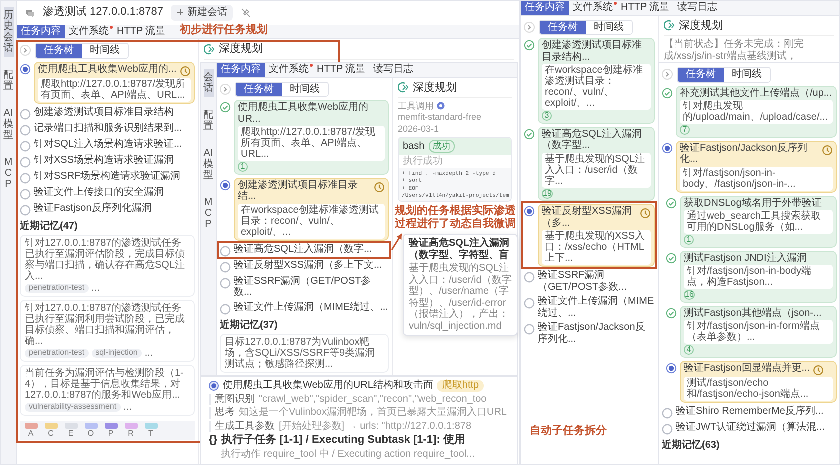 Image resolution: width=840 pixels, height=465 pixels. Describe the element at coordinates (99, 192) in the screenshot. I see `task-title: 验证文件上传接口的安全漏洞` at that location.